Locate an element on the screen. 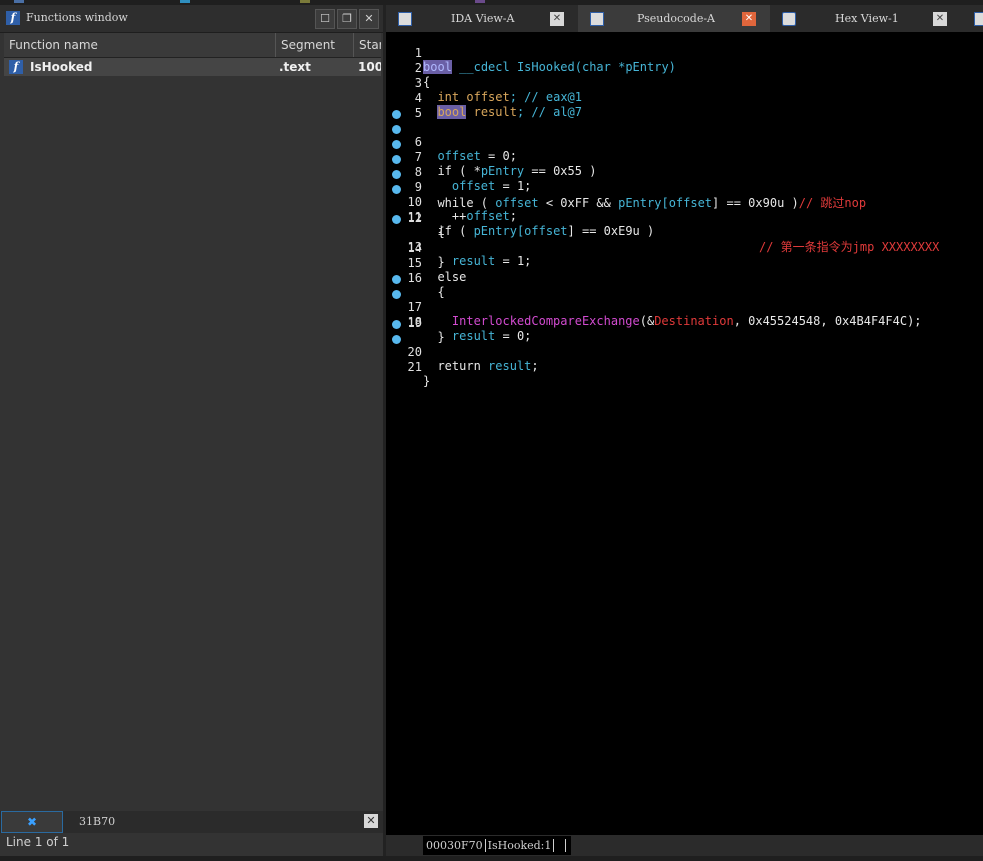 This screenshot has width=983, height=861. segment-cell: .text is located at coordinates (295, 67).